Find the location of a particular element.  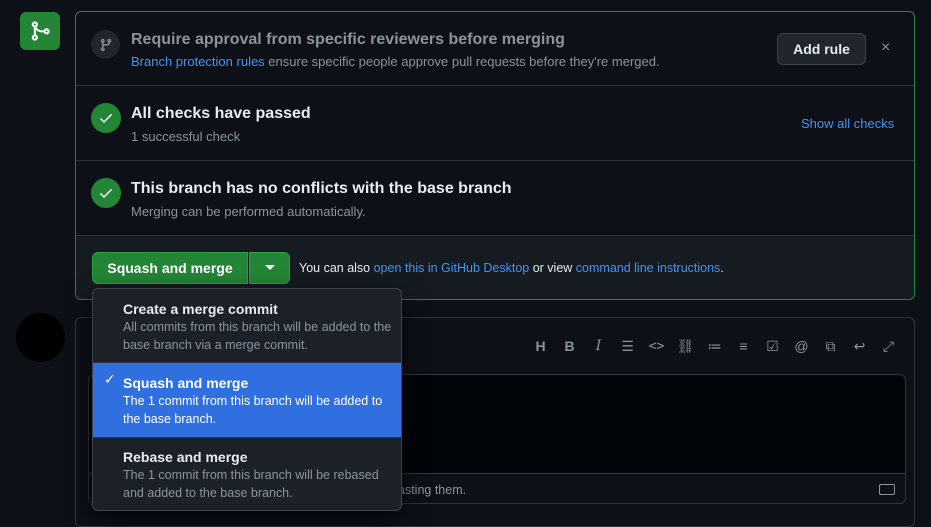

open-github-desktop-link: open this in GitHub Desktop is located at coordinates (452, 268).